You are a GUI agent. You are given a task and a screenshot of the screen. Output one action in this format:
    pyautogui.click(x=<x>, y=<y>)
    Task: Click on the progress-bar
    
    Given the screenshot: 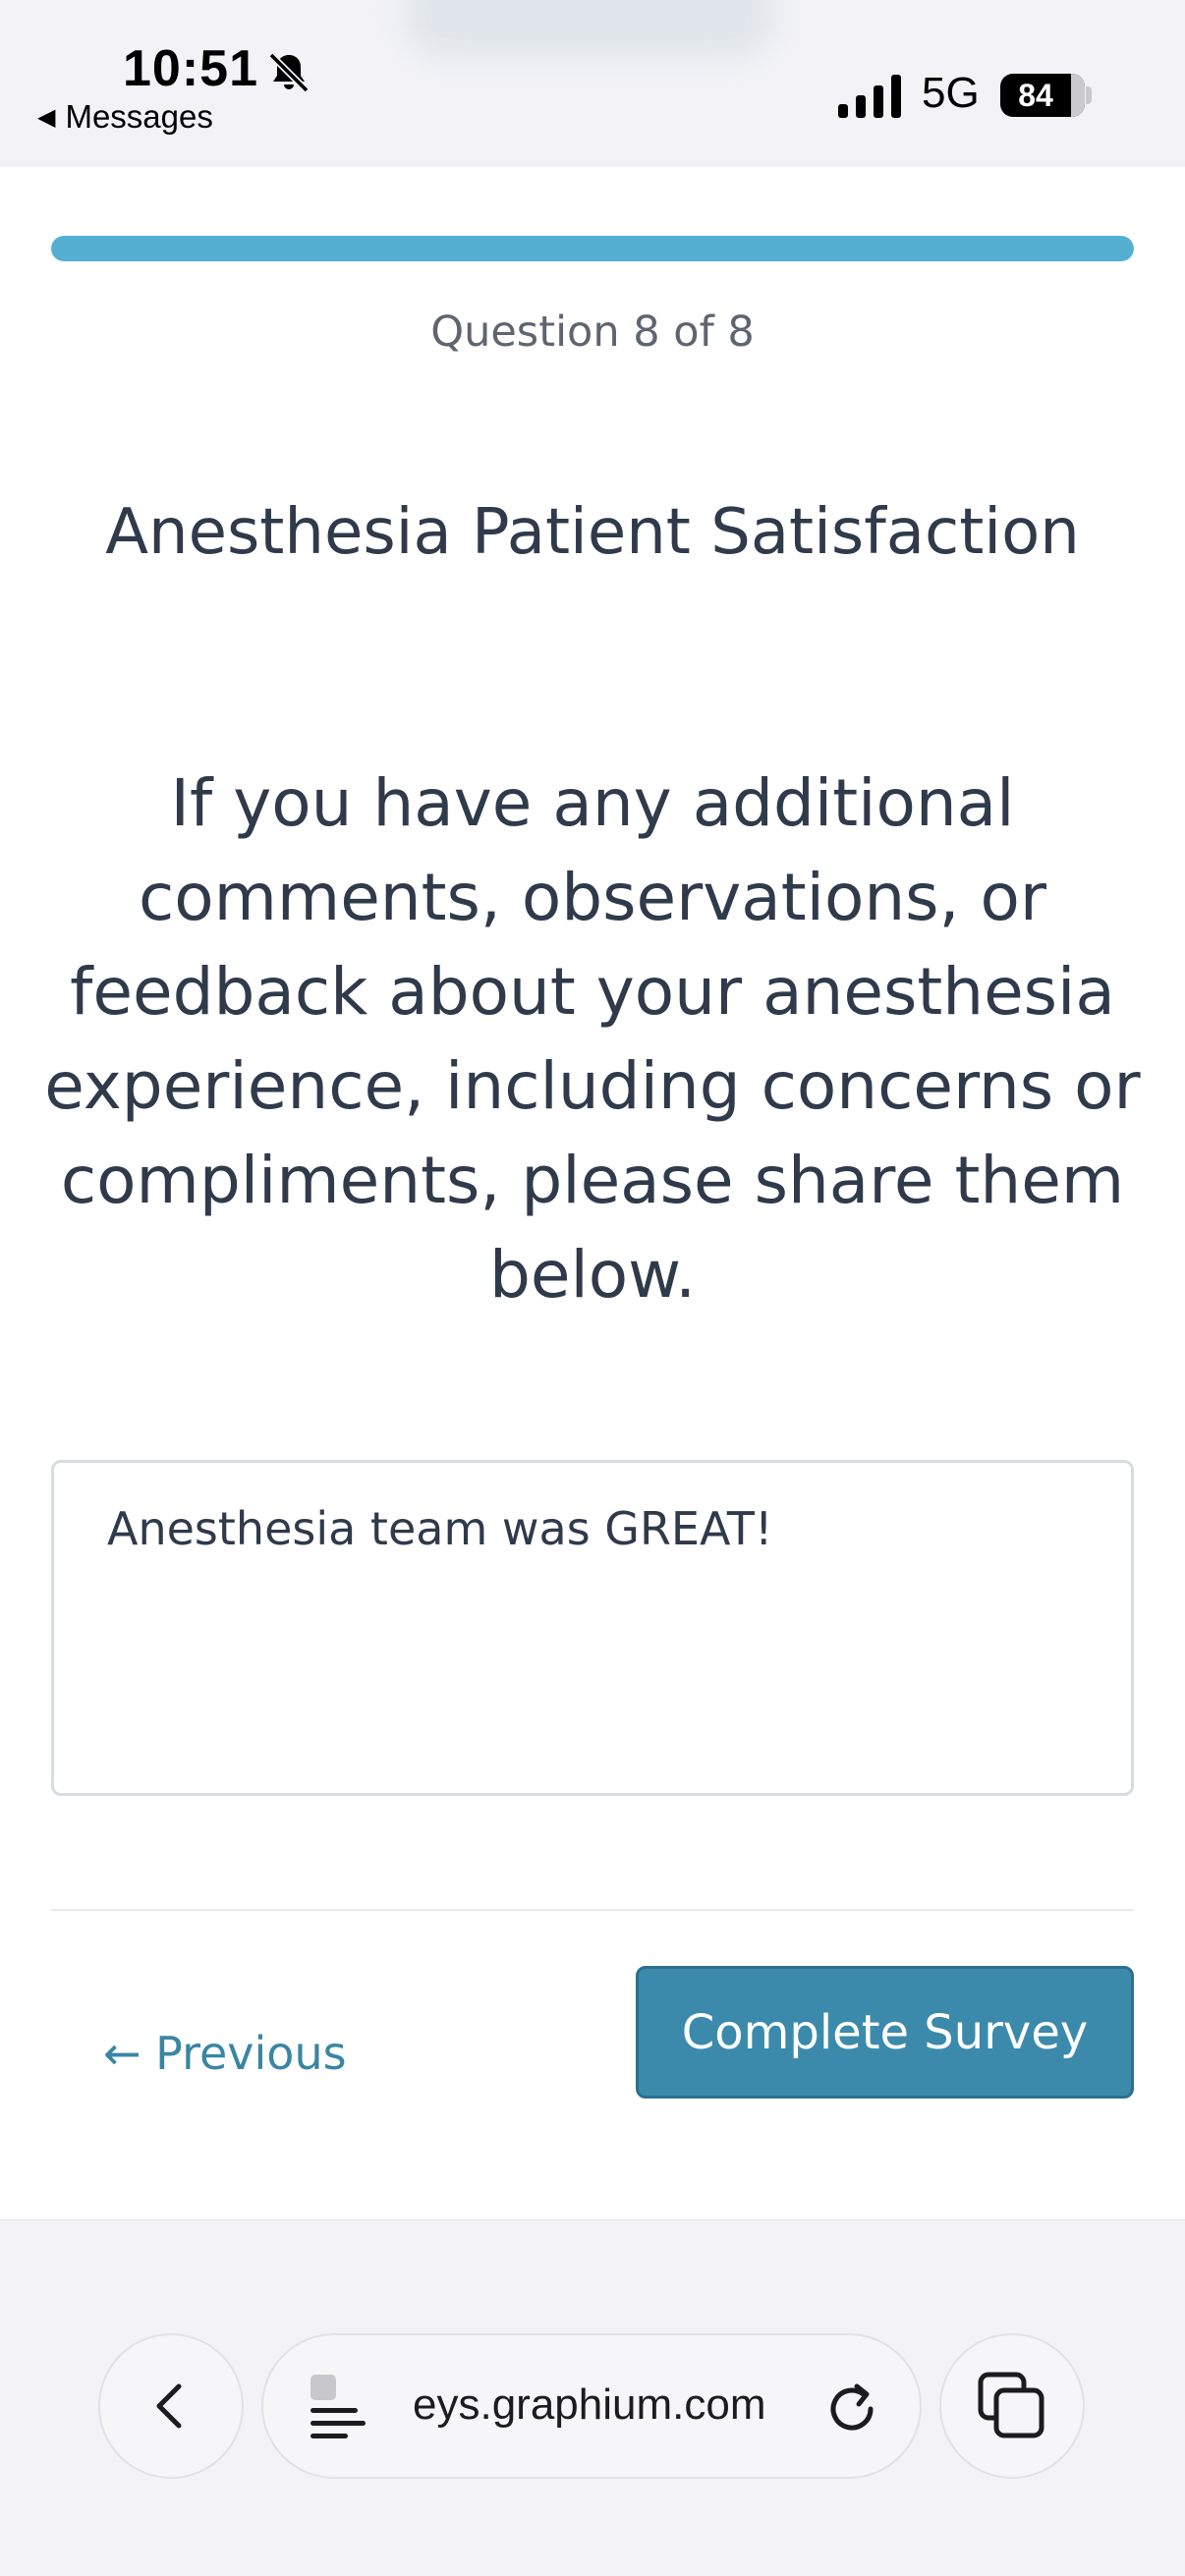 What is the action you would take?
    pyautogui.click(x=592, y=248)
    